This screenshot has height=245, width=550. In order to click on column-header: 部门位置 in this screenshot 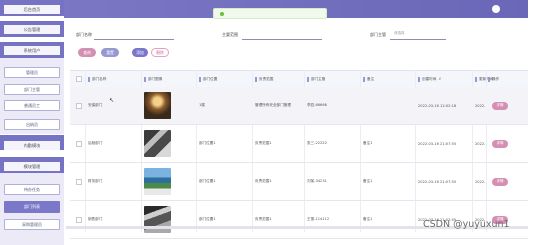, I will do `click(208, 79)`.